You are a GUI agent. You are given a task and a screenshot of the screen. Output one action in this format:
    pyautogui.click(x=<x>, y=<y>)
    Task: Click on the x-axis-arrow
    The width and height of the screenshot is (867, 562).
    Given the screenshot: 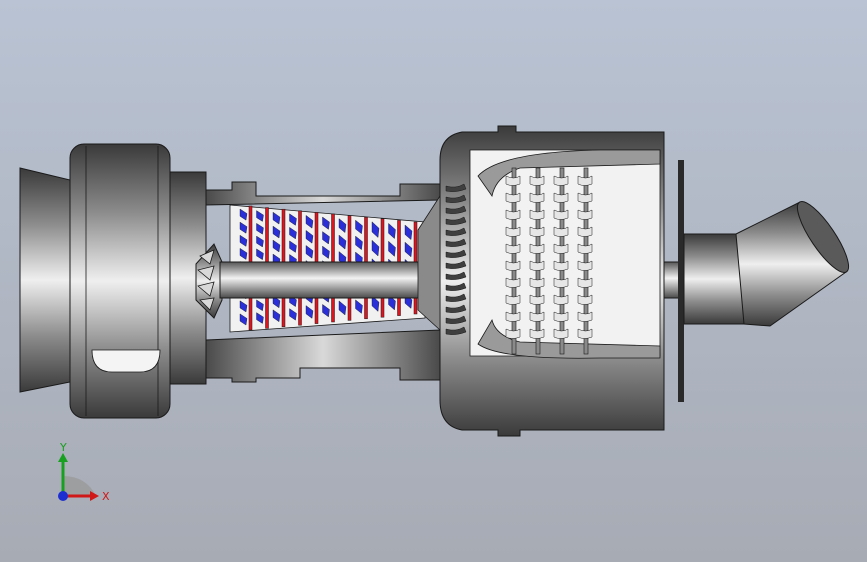 What is the action you would take?
    pyautogui.click(x=94, y=496)
    